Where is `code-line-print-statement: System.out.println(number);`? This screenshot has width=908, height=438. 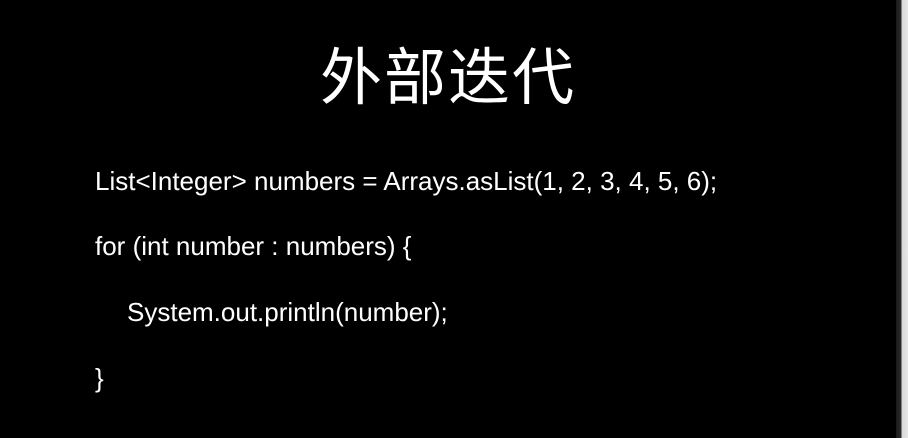 code-line-print-statement: System.out.println(number); is located at coordinates (287, 312).